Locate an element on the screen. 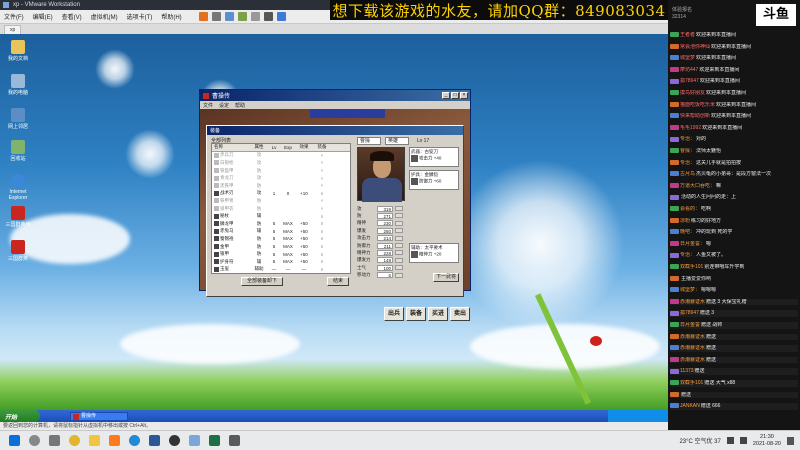  notification-icon is located at coordinates (790, 440).